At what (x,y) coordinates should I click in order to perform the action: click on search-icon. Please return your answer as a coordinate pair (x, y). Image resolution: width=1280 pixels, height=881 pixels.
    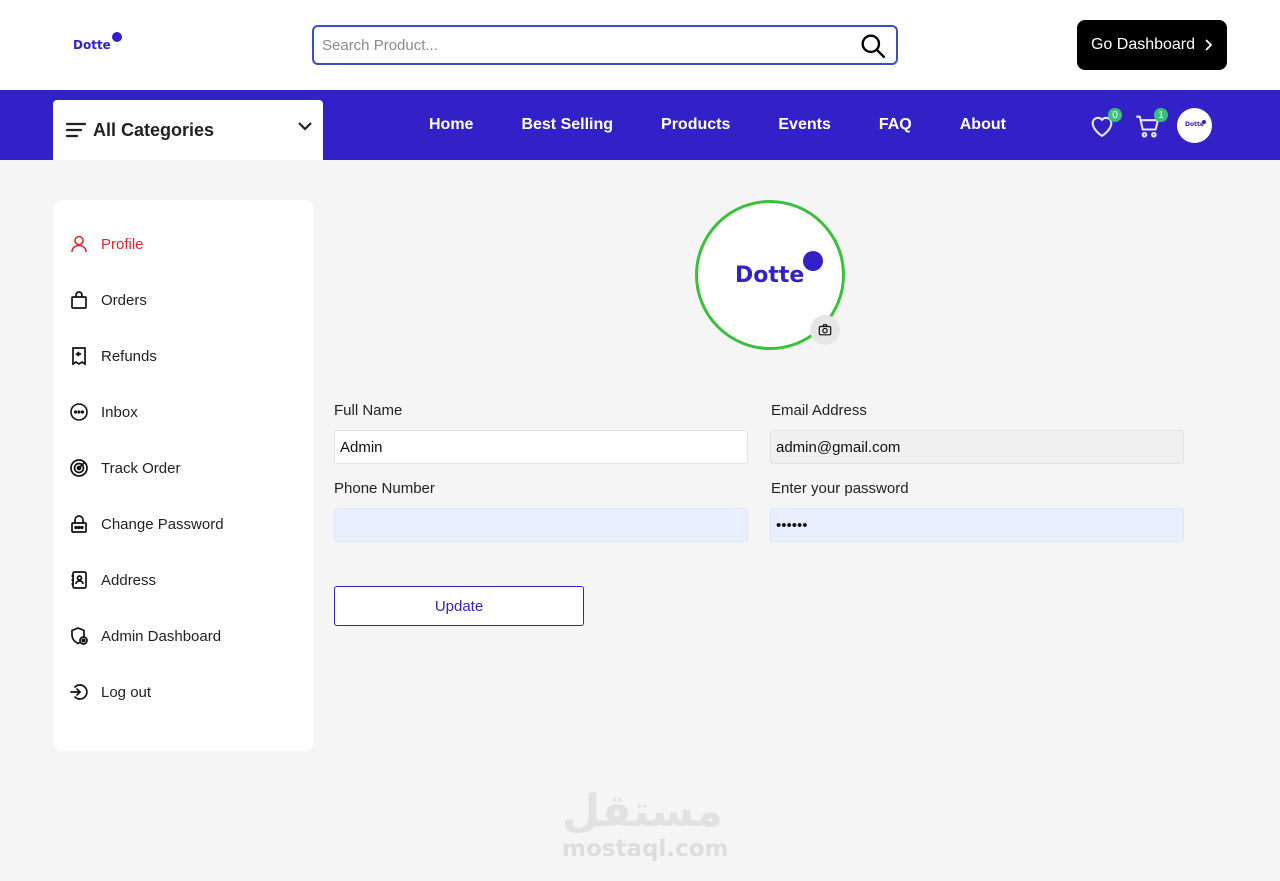
    Looking at the image, I should click on (873, 46).